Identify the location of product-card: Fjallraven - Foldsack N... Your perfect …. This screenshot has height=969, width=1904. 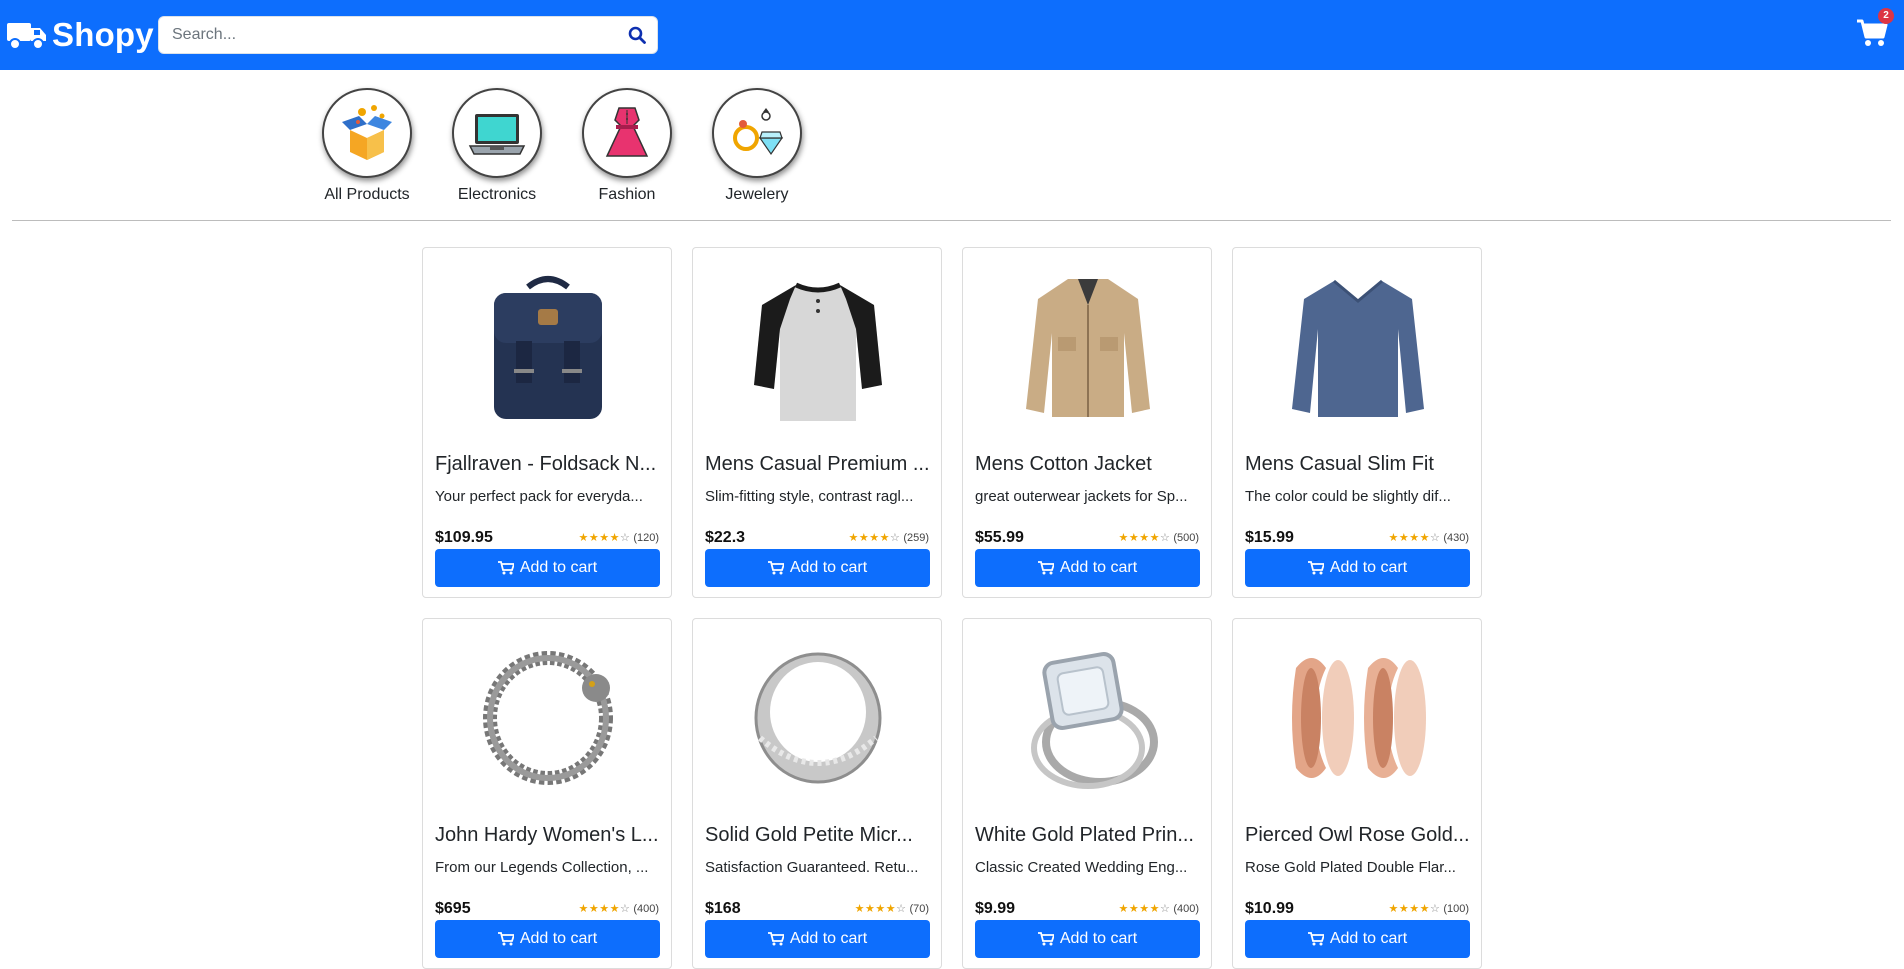
(547, 422).